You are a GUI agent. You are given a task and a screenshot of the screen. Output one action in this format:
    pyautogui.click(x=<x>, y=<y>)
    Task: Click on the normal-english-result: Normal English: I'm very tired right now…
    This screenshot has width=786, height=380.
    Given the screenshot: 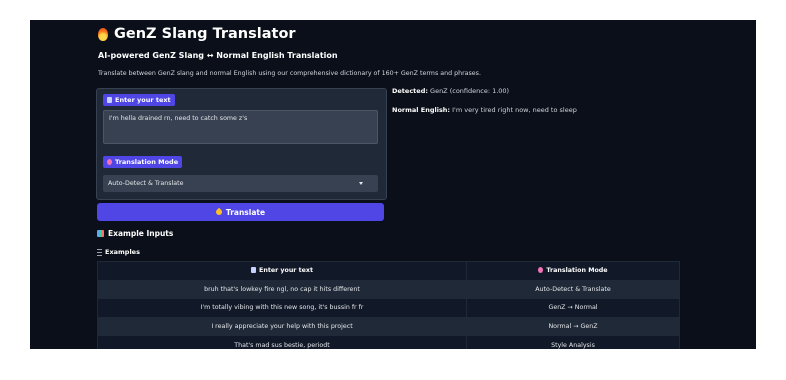 What is the action you would take?
    pyautogui.click(x=484, y=110)
    